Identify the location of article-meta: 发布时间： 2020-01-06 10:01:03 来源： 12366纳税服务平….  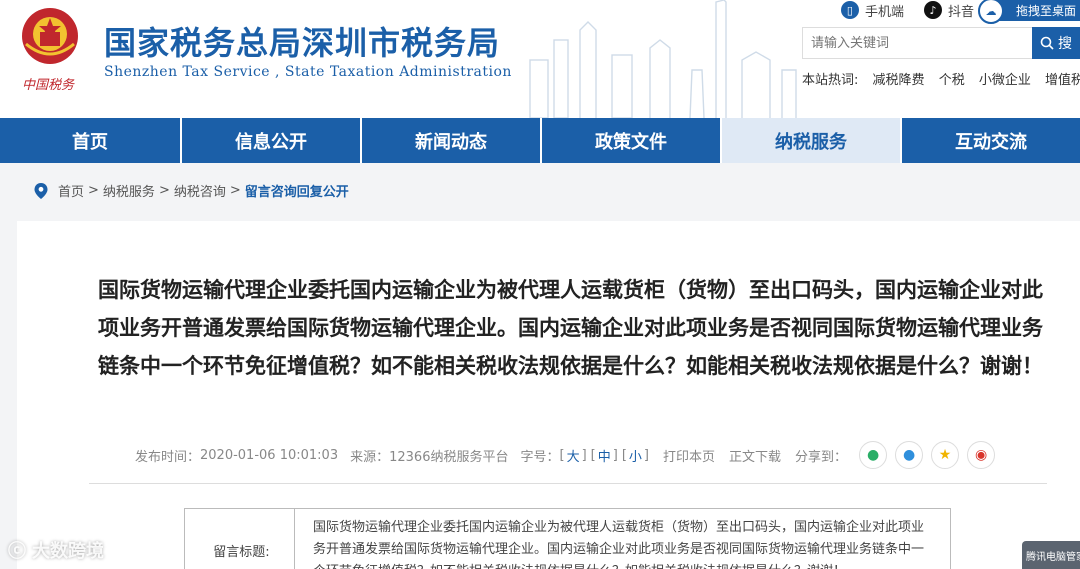
(569, 455).